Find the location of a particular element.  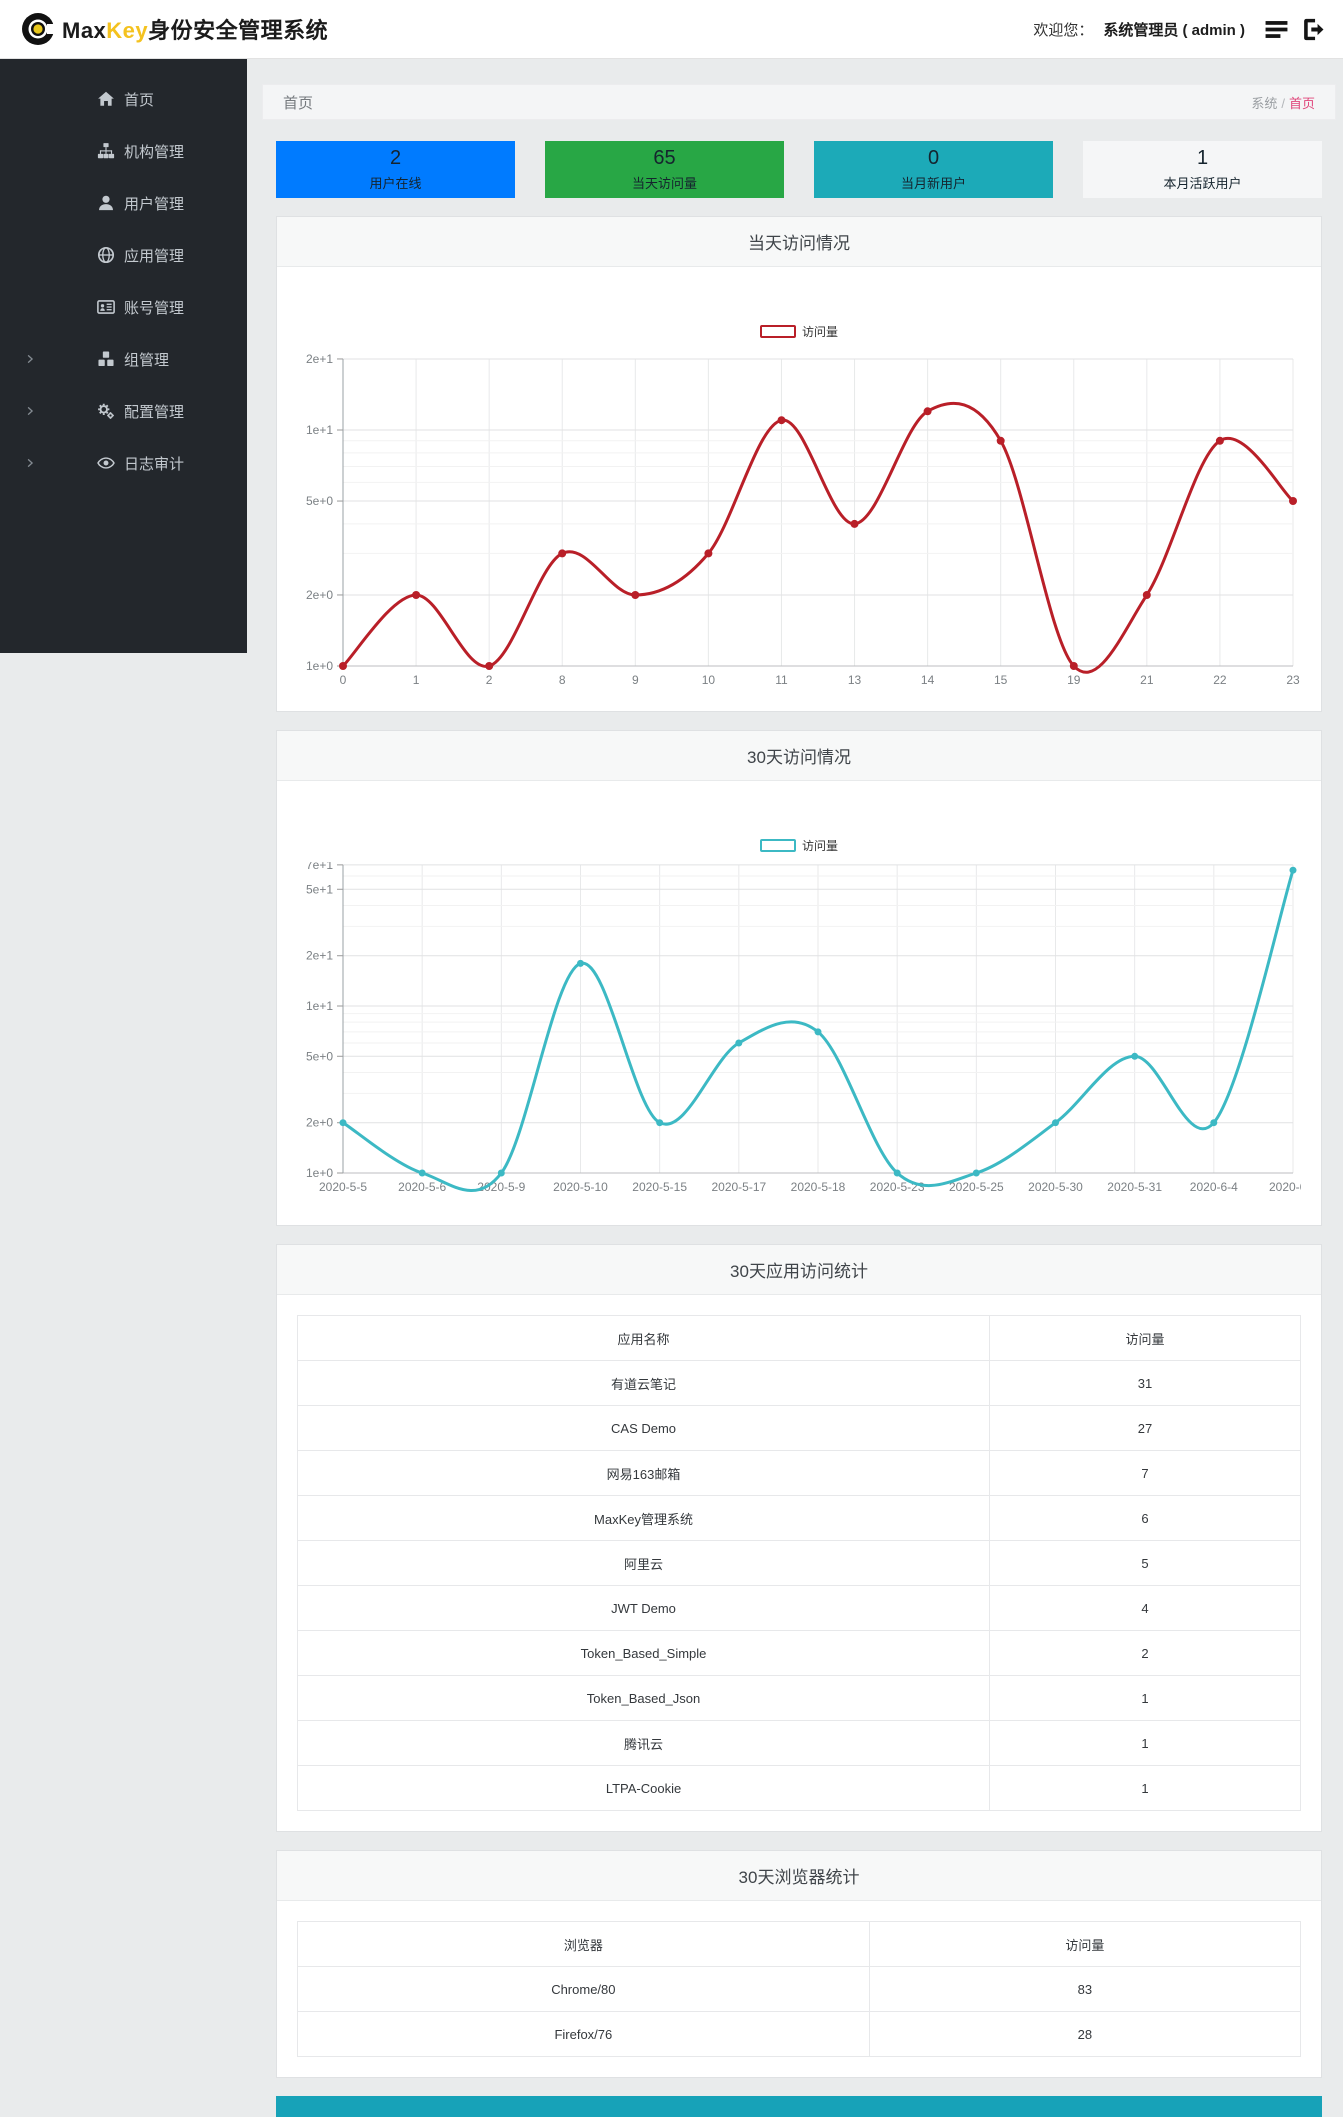

stat-card-value: 2 is located at coordinates (395, 158).